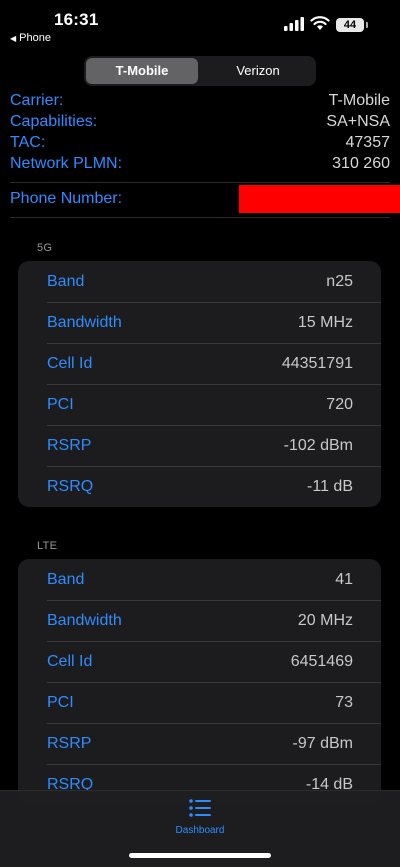  What do you see at coordinates (325, 322) in the screenshot?
I see `row-value: 15 MHz` at bounding box center [325, 322].